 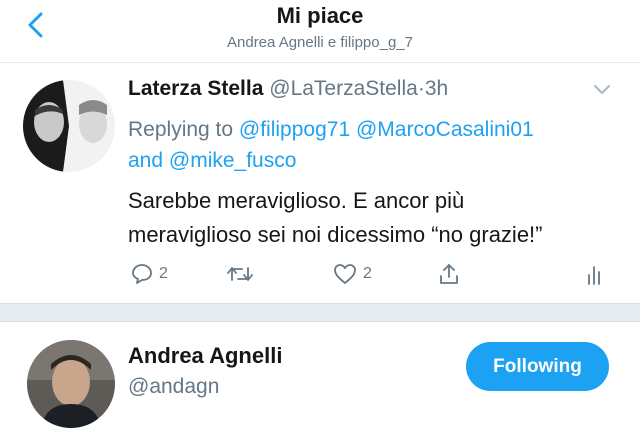 What do you see at coordinates (294, 129) in the screenshot?
I see `mention-link: @filippog71` at bounding box center [294, 129].